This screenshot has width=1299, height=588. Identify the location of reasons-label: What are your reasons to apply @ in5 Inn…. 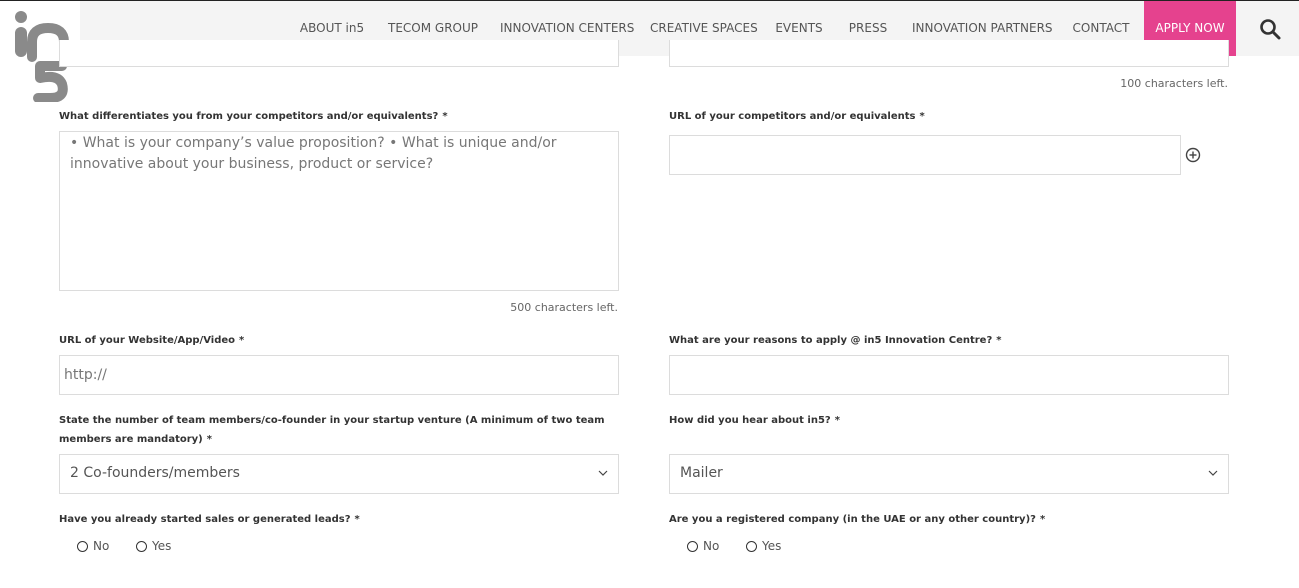
(835, 340).